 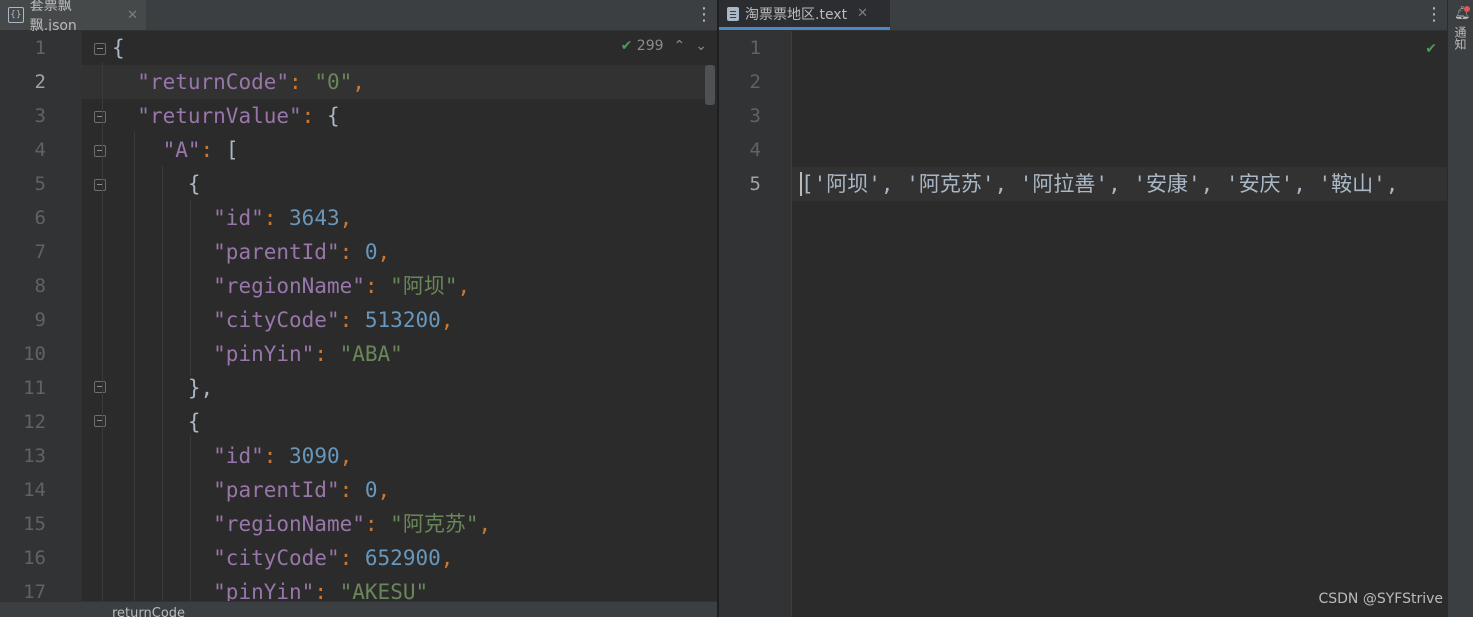 I want to click on notification-dot, so click(x=1467, y=9).